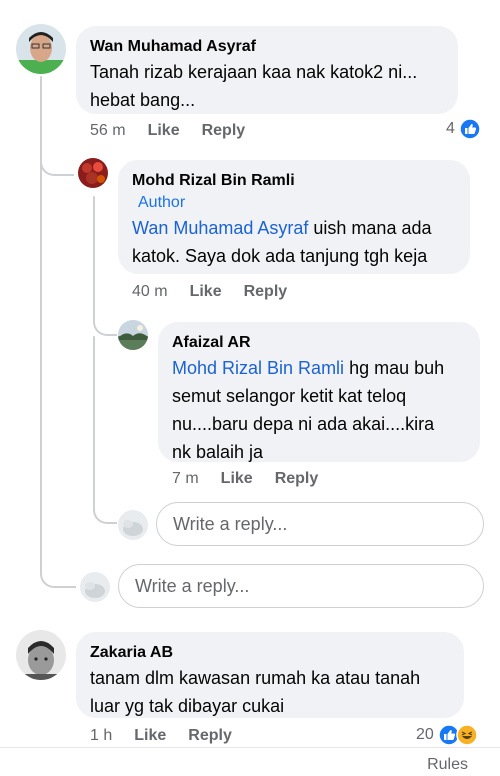 The image size is (500, 776). I want to click on comment-timestamp: 1 h, so click(101, 736).